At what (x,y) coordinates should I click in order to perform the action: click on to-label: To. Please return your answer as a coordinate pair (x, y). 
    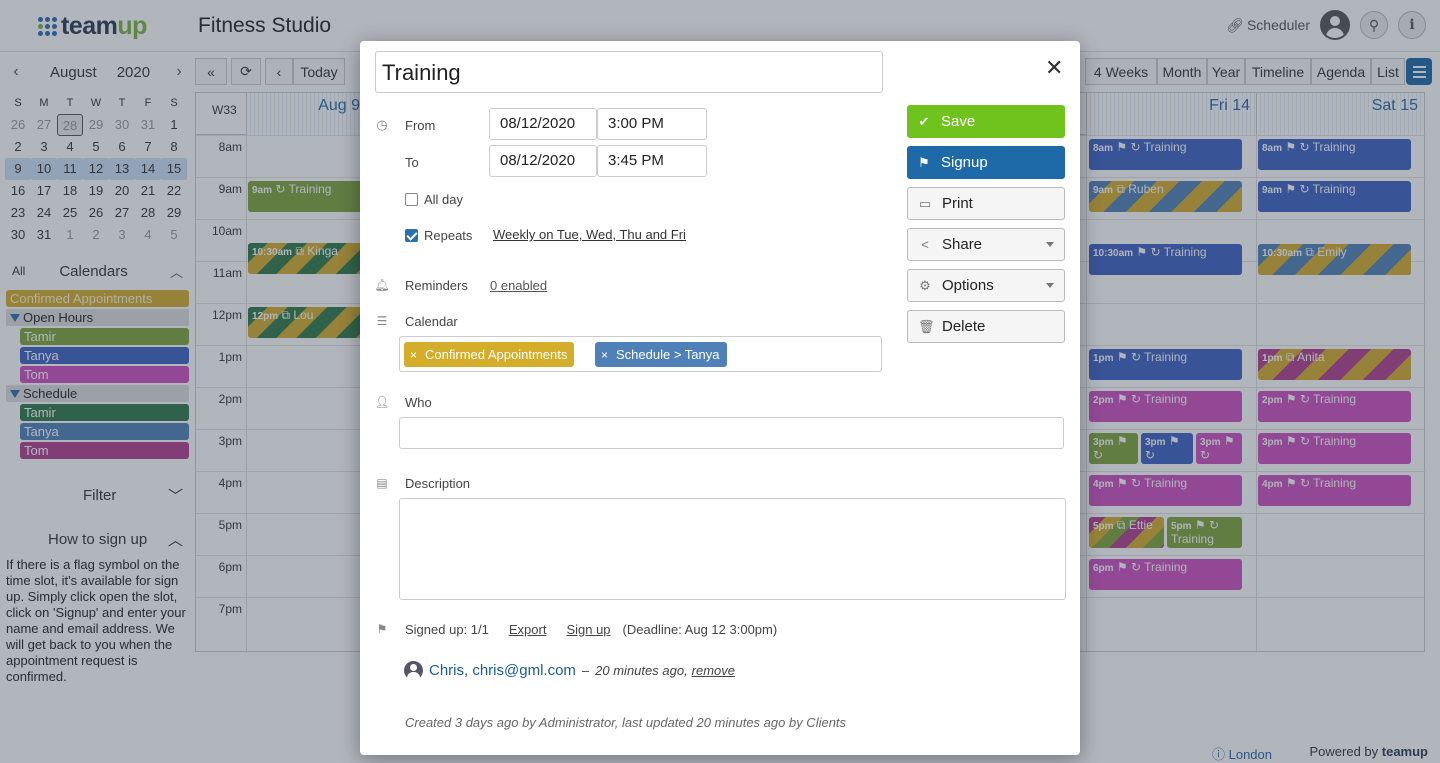
    Looking at the image, I should click on (412, 162).